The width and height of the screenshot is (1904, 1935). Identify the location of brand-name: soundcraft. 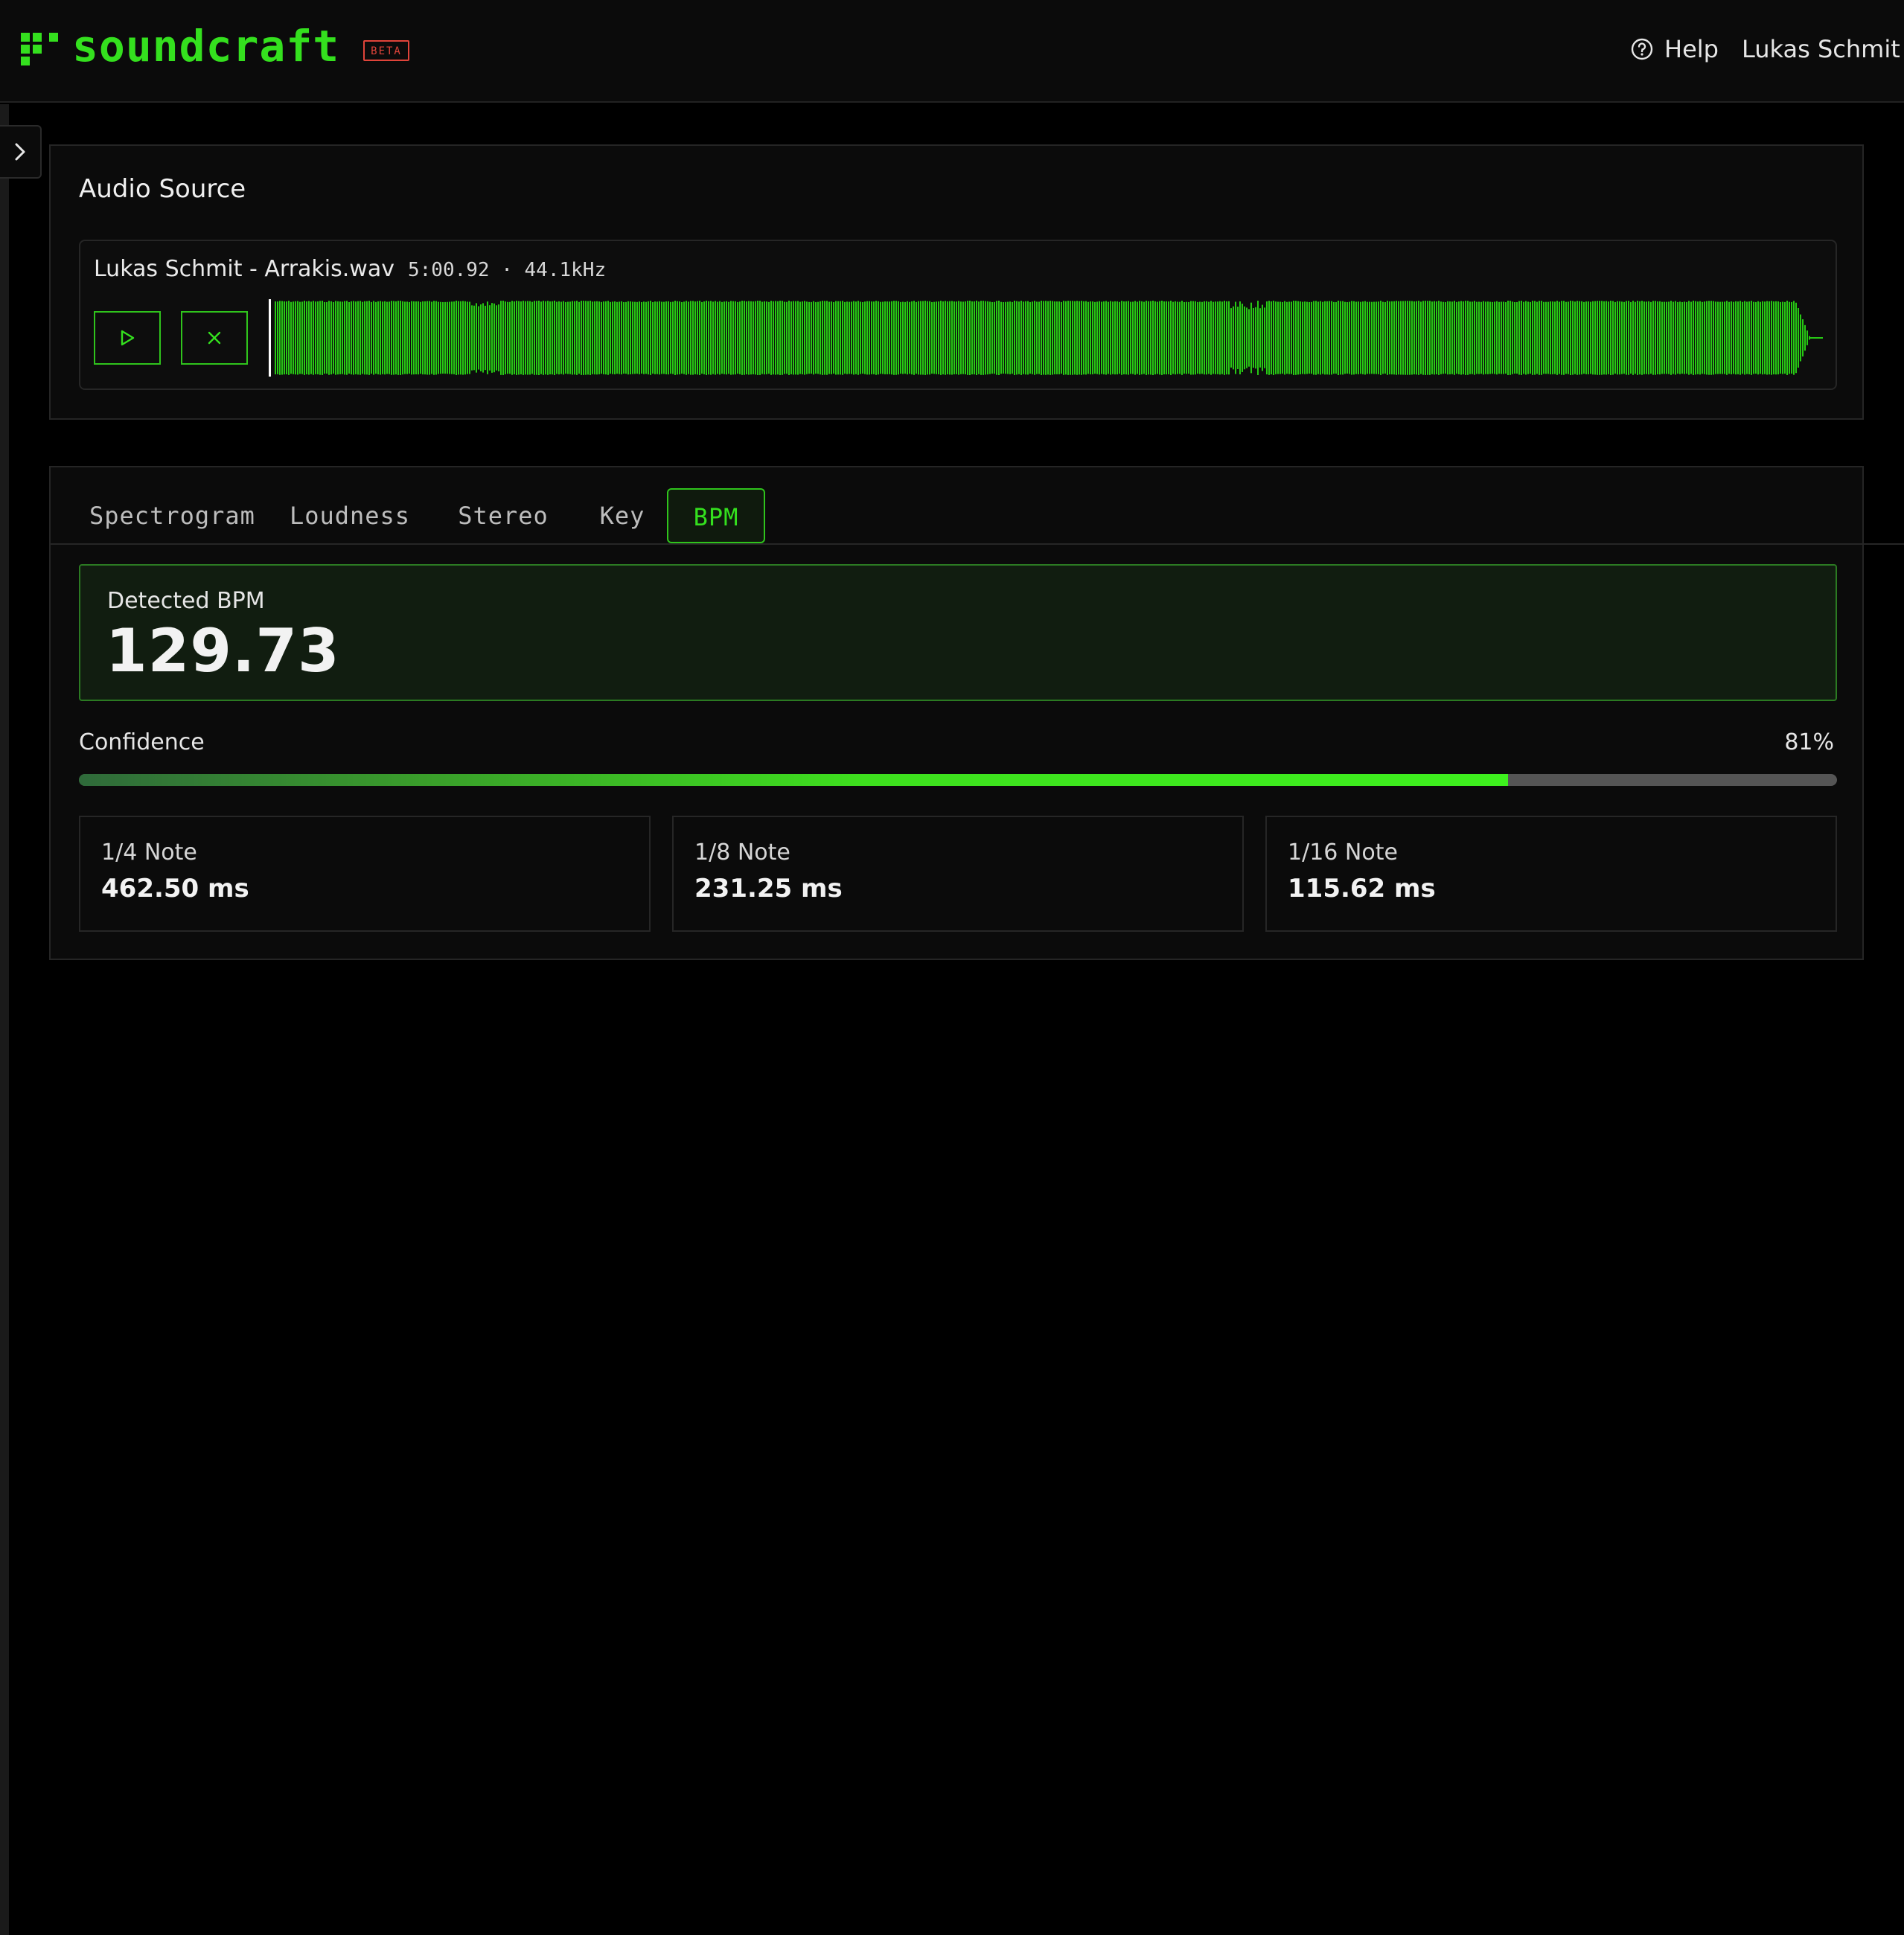
(205, 46).